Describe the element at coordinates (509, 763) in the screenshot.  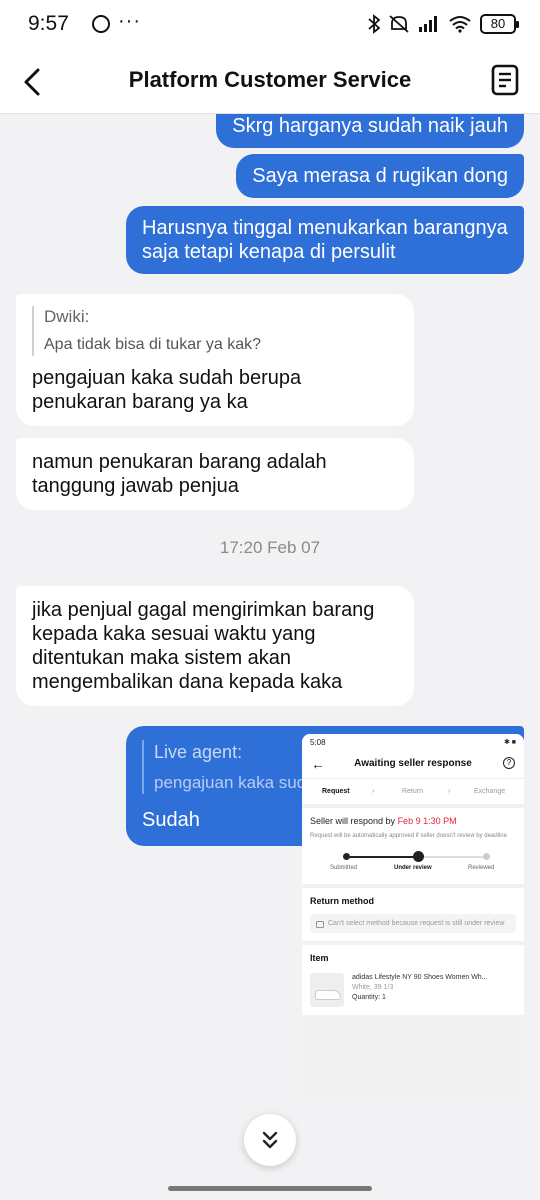
I see `help-icon: ?` at that location.